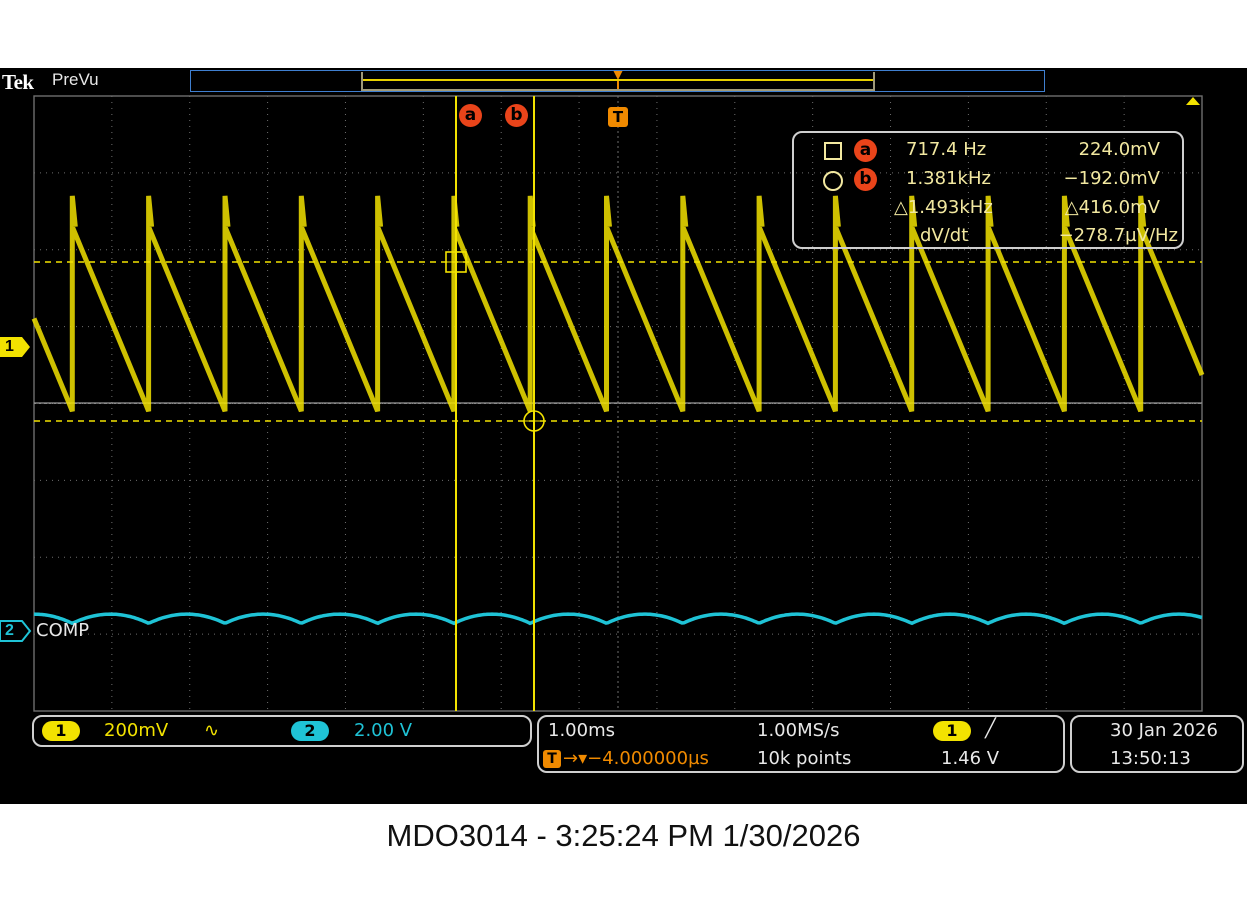 The height and width of the screenshot is (921, 1247). I want to click on date-display: 30 Jan 2026, so click(1164, 730).